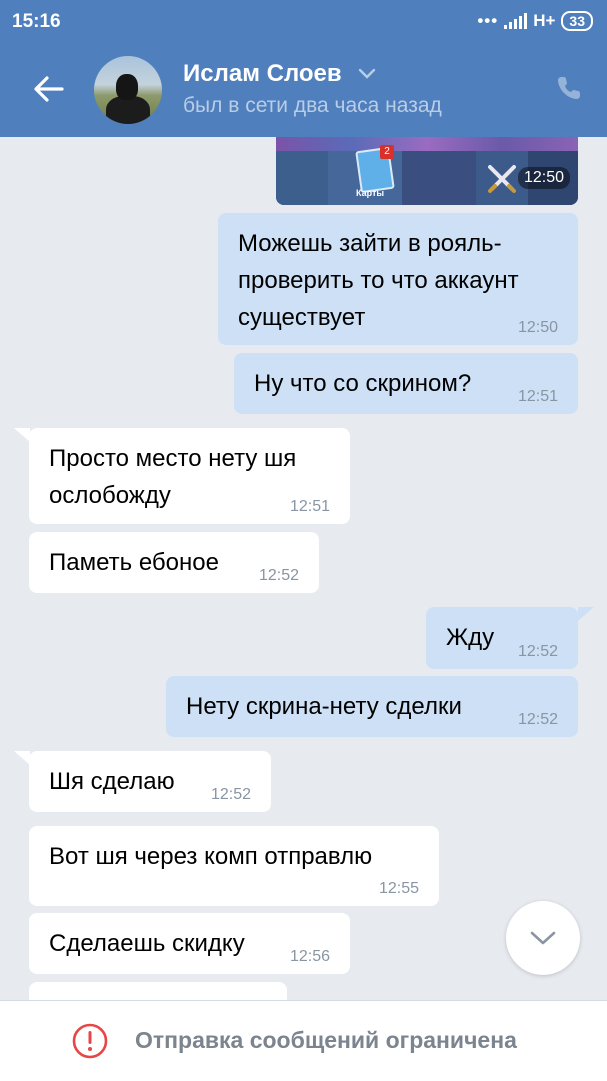  Describe the element at coordinates (326, 1040) in the screenshot. I see `restriction-notice: Отправка сообщений ограничена` at that location.